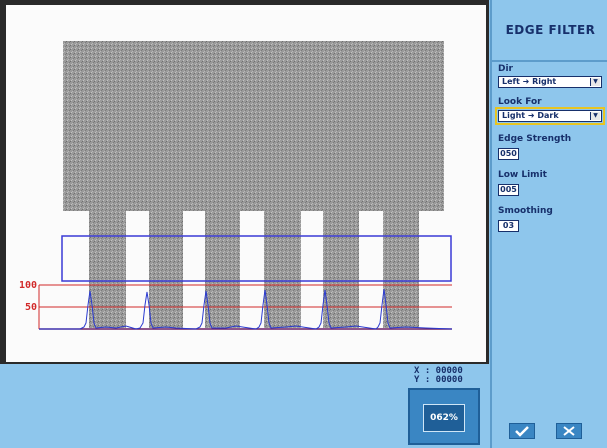 The height and width of the screenshot is (448, 607). Describe the element at coordinates (520, 102) in the screenshot. I see `look-for-label: Look For` at that location.